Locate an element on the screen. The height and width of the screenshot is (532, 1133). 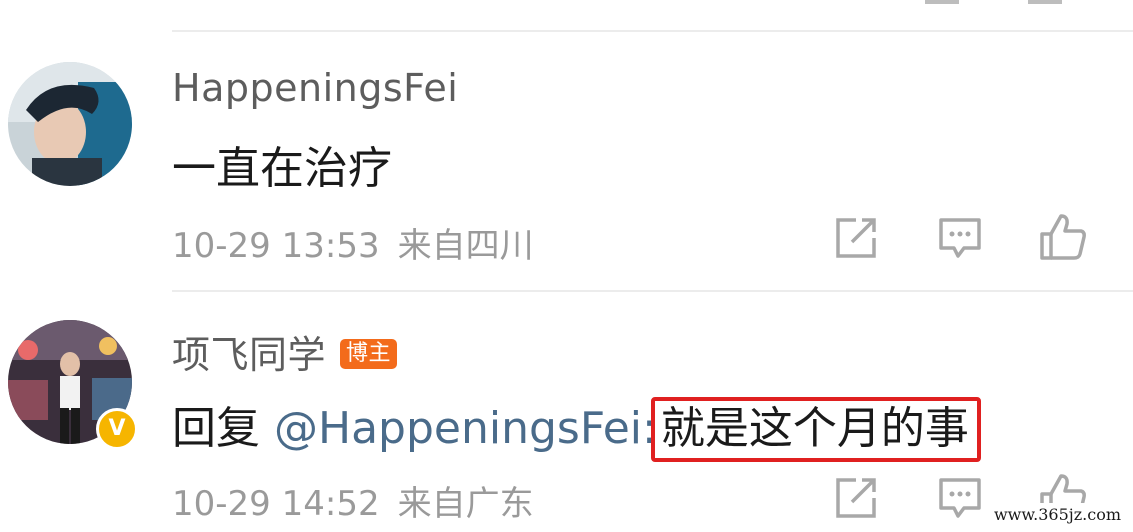
comment-meta: 10-29 14:52 来自广东 is located at coordinates (353, 500).